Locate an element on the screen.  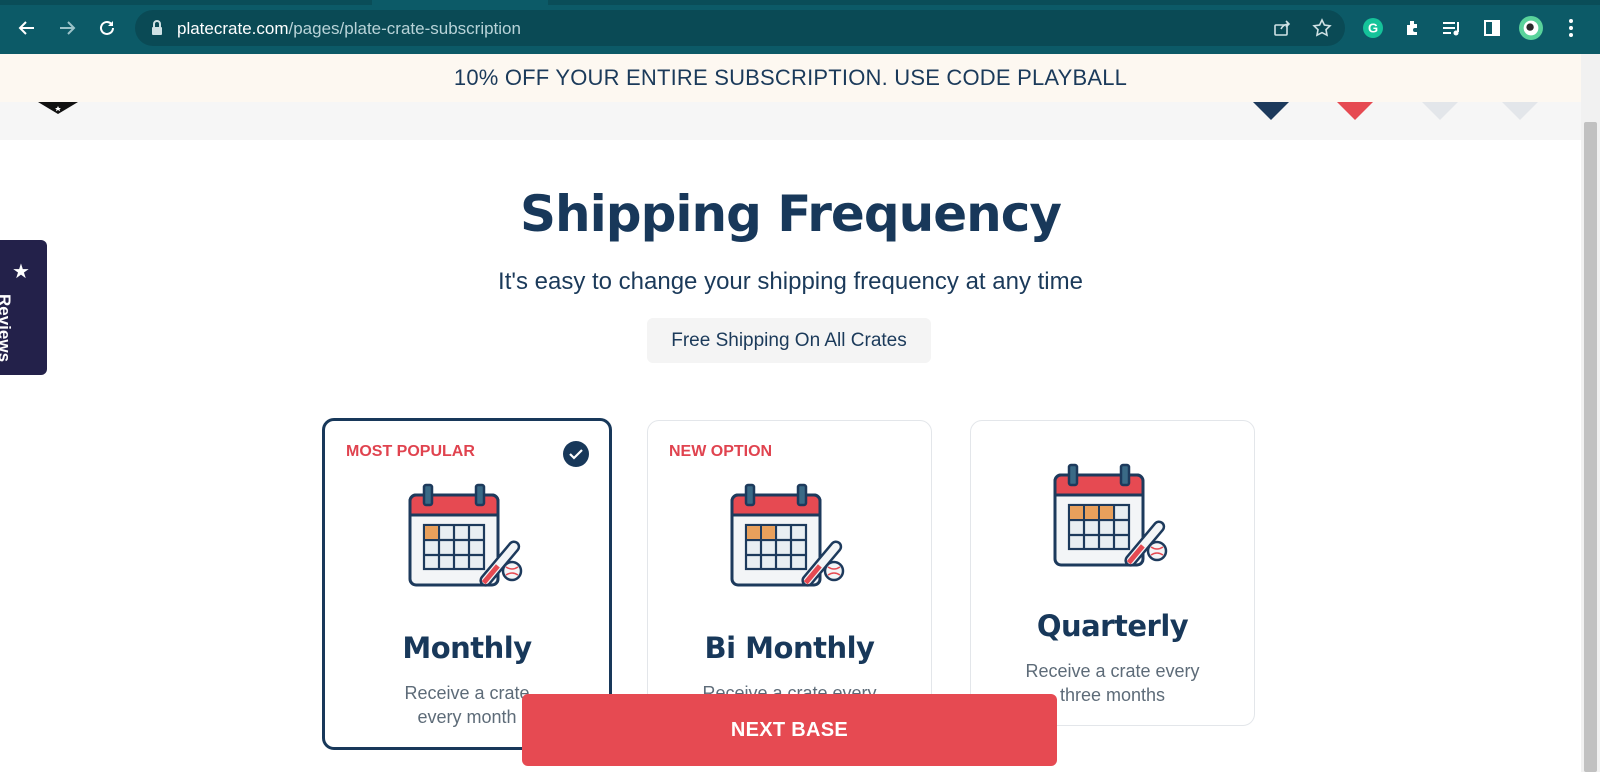
reviews-tab: ★ Reviews is located at coordinates (23, 307).